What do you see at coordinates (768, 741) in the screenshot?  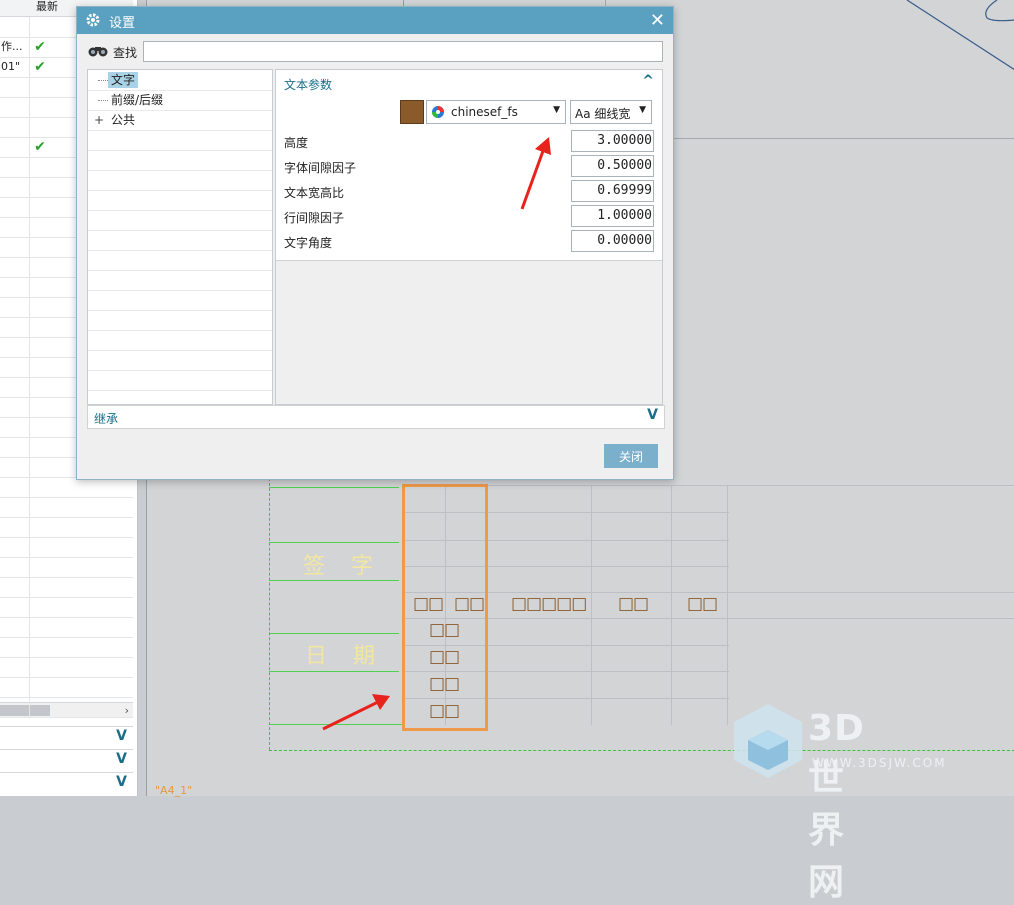 I see `cube-logo-icon` at bounding box center [768, 741].